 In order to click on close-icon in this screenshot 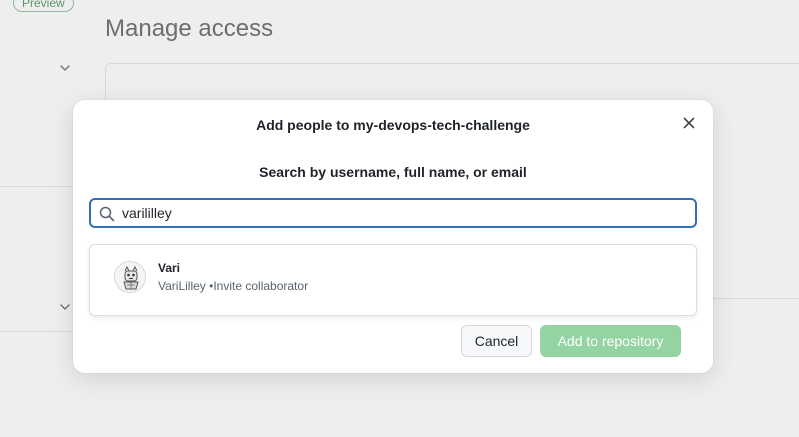, I will do `click(689, 125)`.